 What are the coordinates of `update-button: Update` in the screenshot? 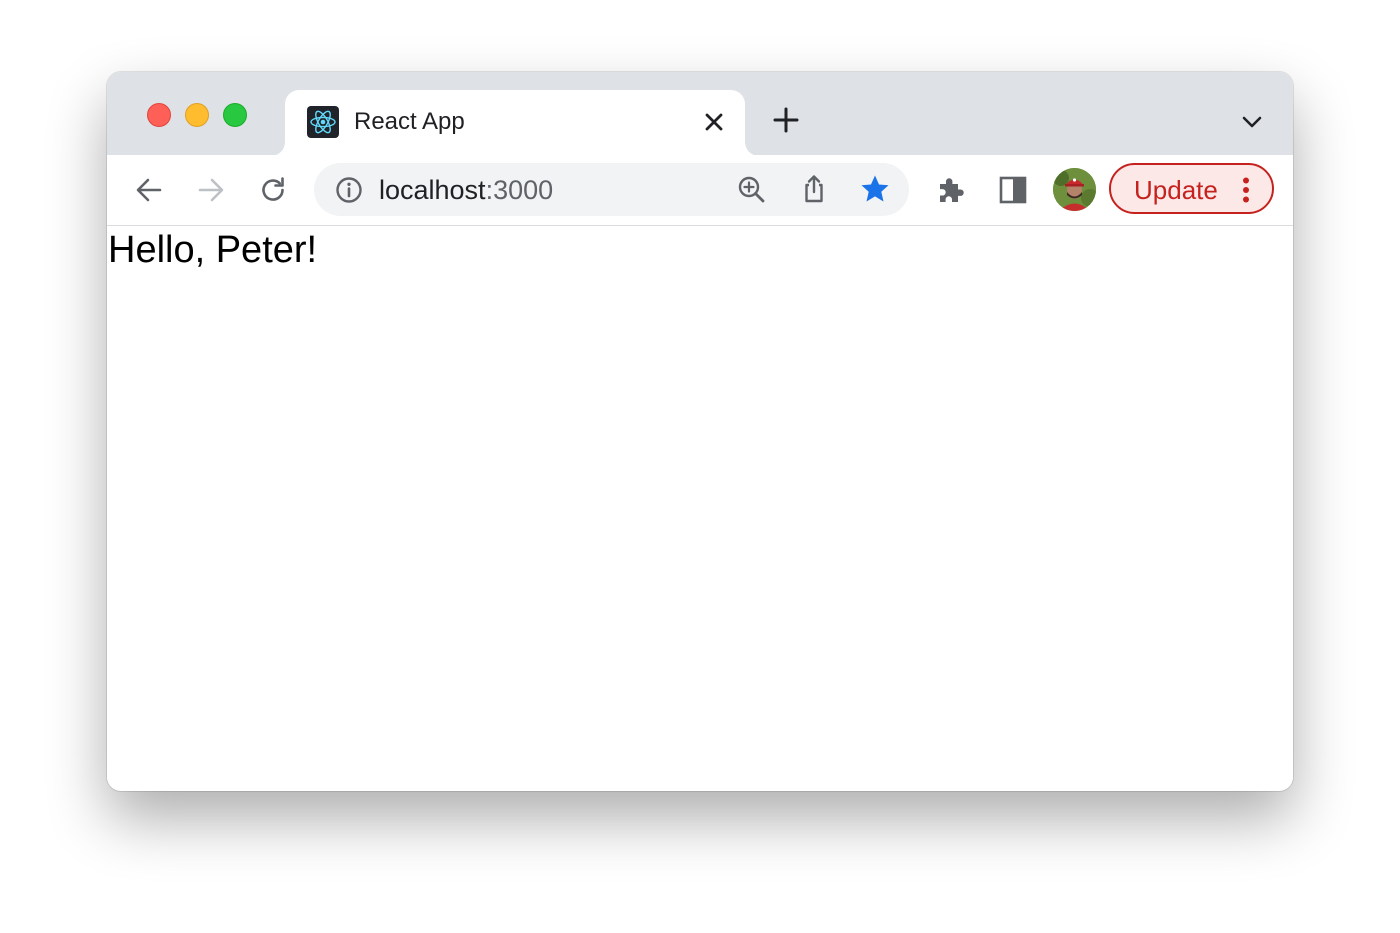 It's located at (1191, 188).